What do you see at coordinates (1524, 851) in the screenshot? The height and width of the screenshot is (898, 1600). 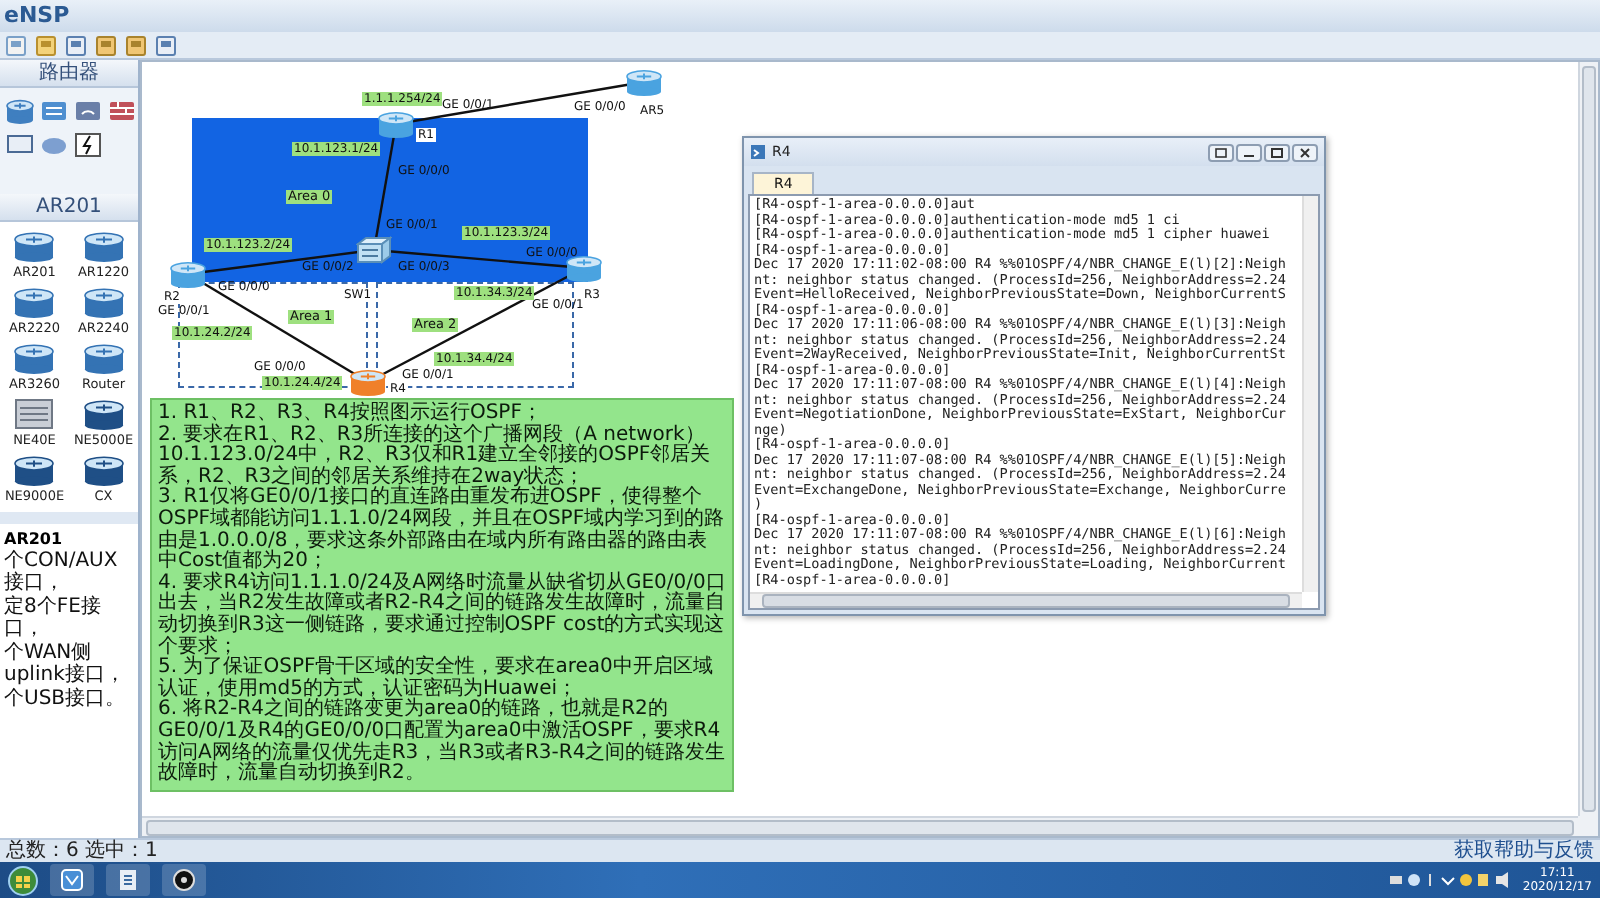 I see `help-link: 获取帮助与反馈` at bounding box center [1524, 851].